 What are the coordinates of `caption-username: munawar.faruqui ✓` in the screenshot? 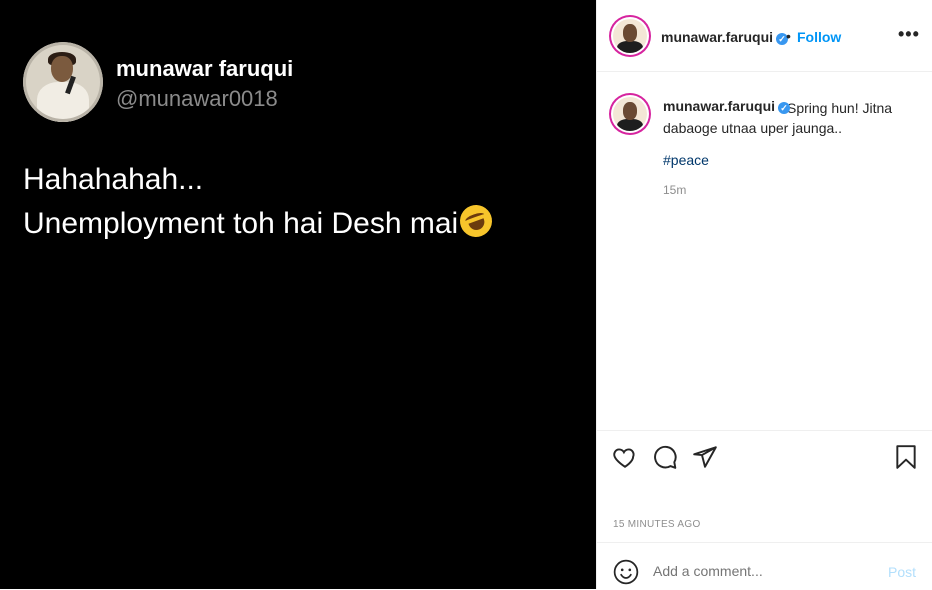 It's located at (727, 106).